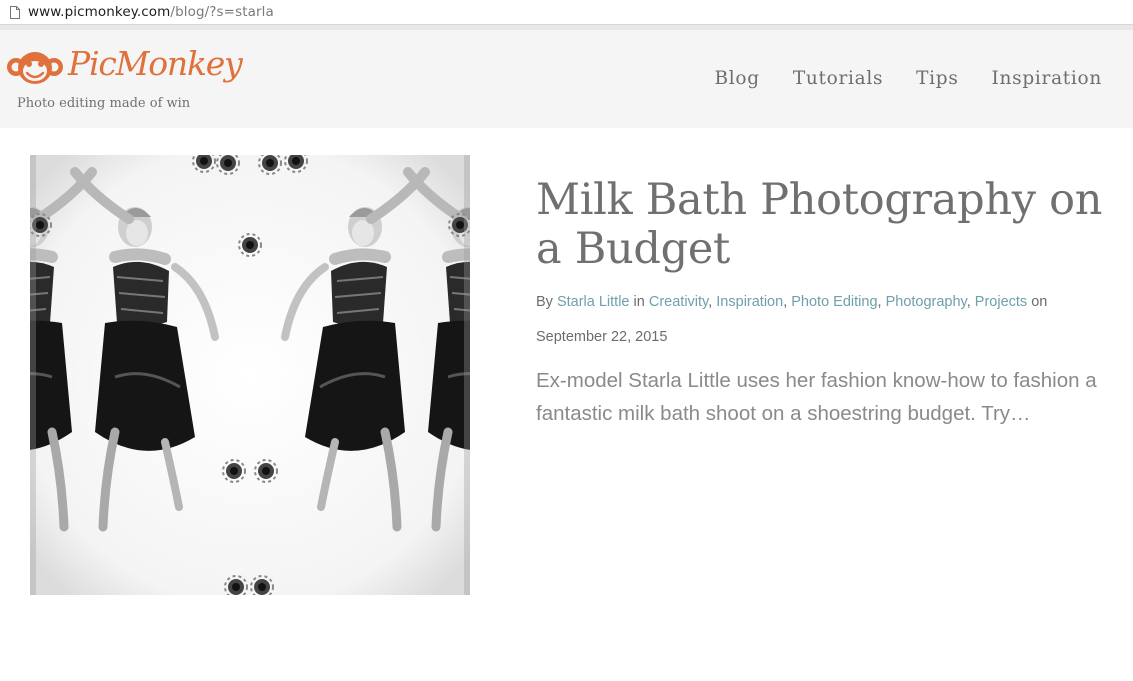 Image resolution: width=1133 pixels, height=681 pixels. Describe the element at coordinates (834, 302) in the screenshot. I see `category-link-photo-editing: Photo Editing` at that location.